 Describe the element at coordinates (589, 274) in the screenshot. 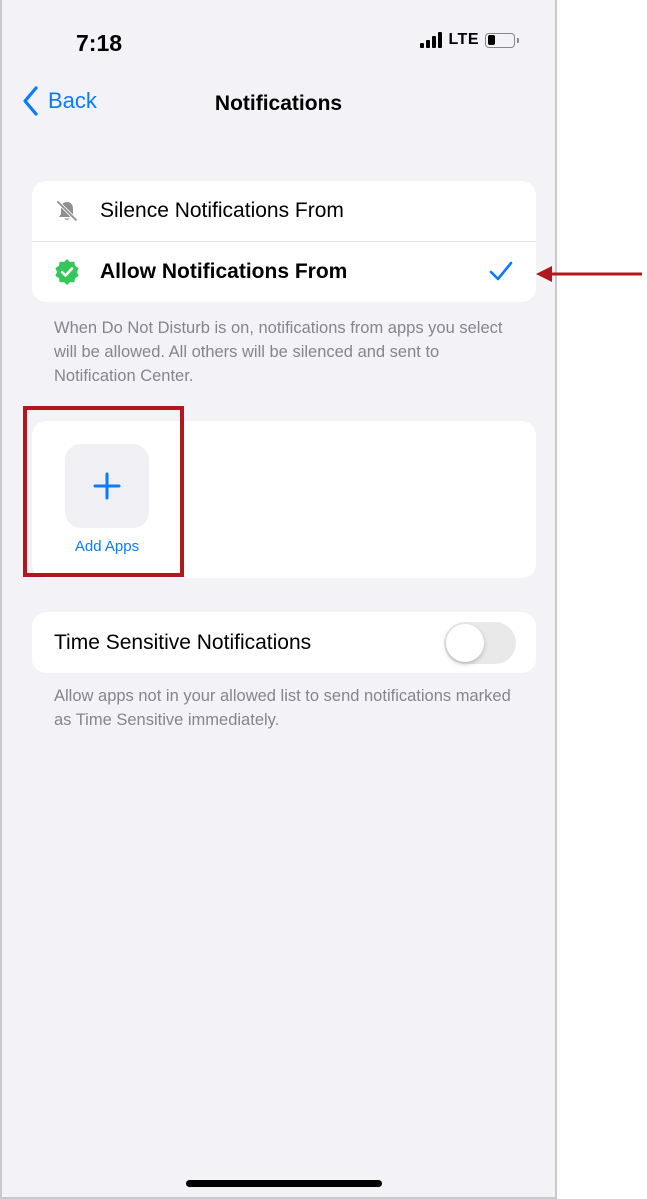

I see `annotation-arrow-icon` at that location.